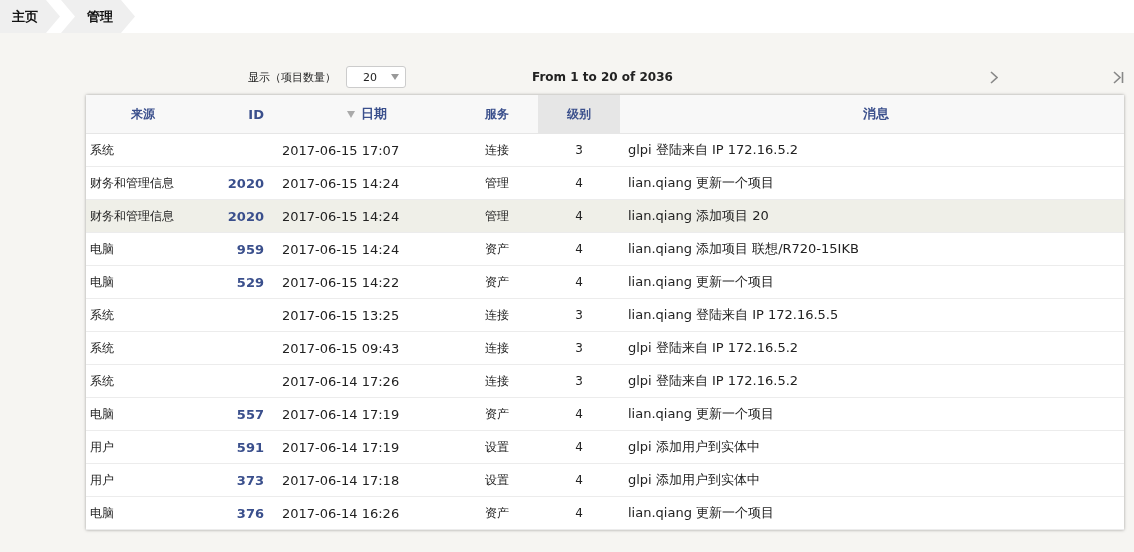 The width and height of the screenshot is (1134, 552). I want to click on date-cell: 2017-06-15 17:07, so click(341, 150).